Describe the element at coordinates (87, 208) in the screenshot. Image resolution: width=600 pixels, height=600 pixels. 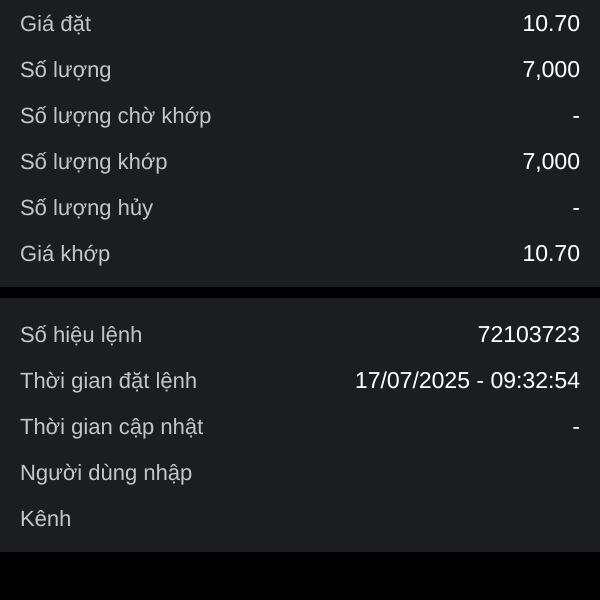
I see `field-label: Số lượng hủy` at that location.